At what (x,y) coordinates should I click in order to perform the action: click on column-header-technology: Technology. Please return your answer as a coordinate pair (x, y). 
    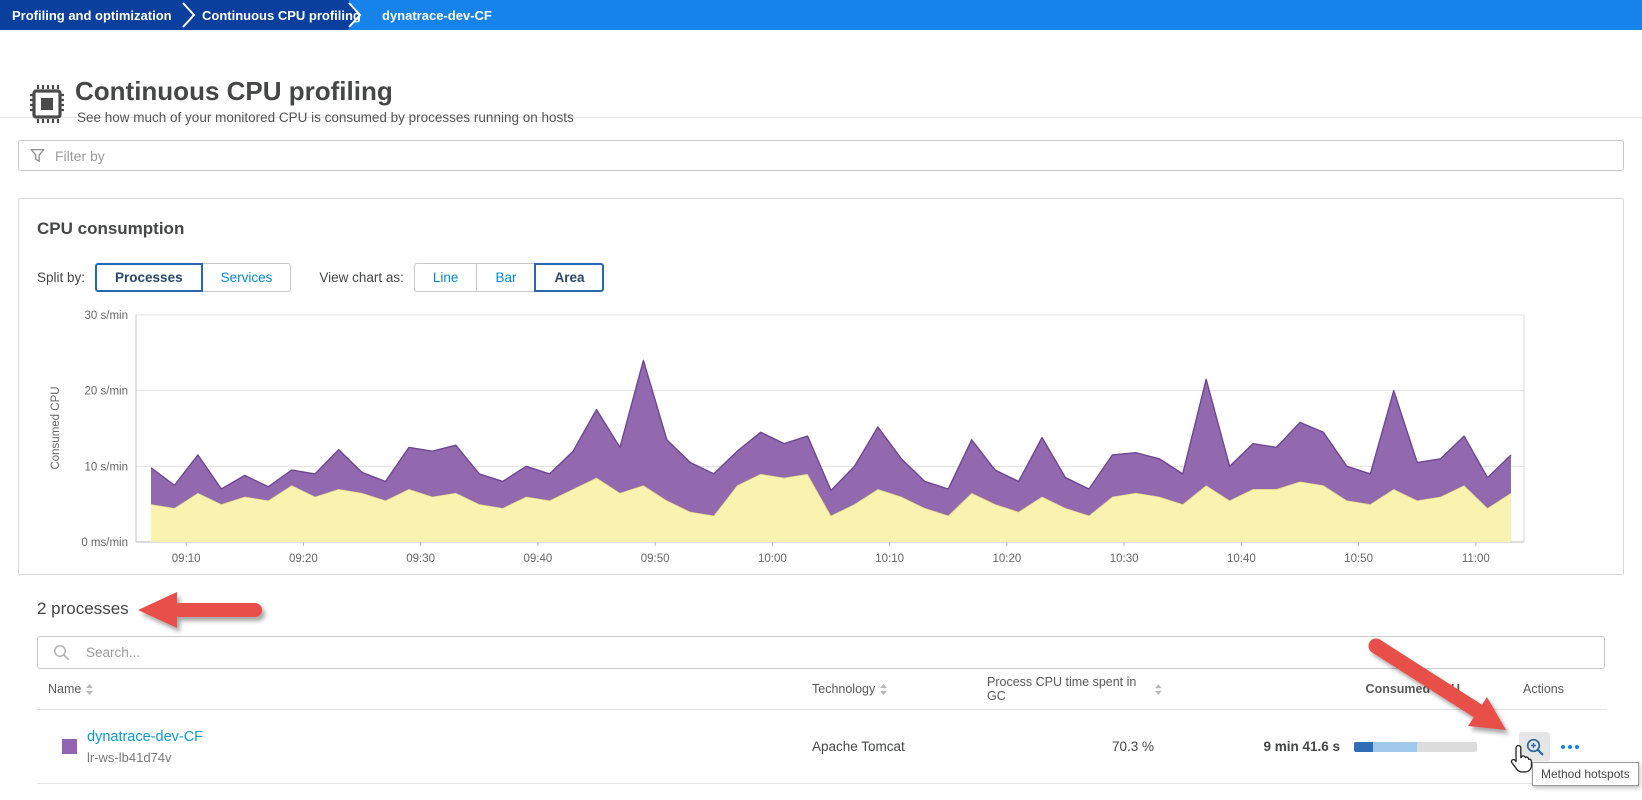
    Looking at the image, I should click on (899, 689).